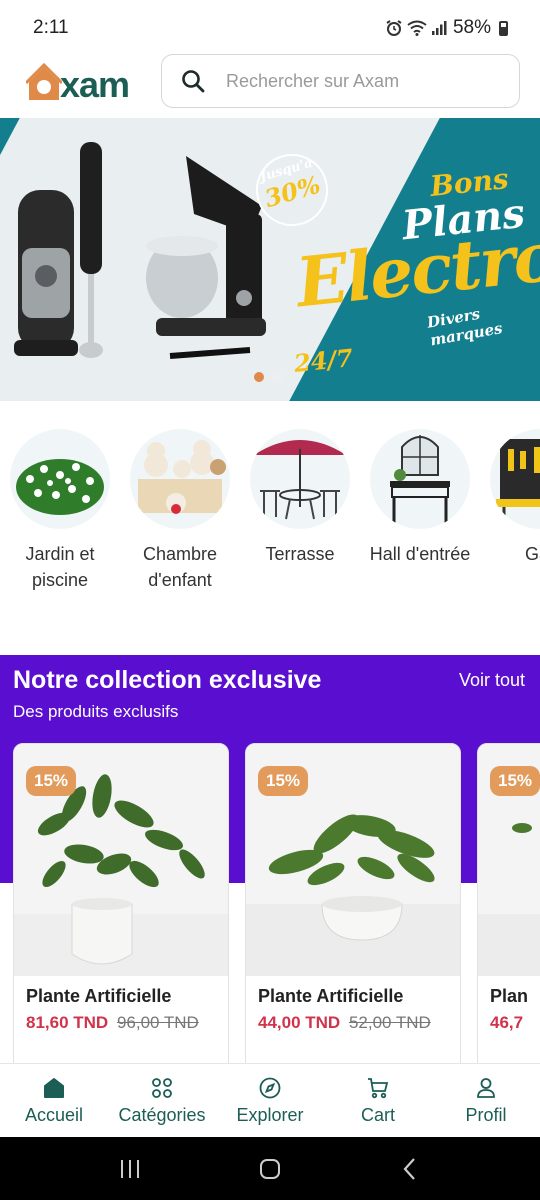 This screenshot has height=1200, width=540. What do you see at coordinates (54, 1088) in the screenshot?
I see `home-icon` at bounding box center [54, 1088].